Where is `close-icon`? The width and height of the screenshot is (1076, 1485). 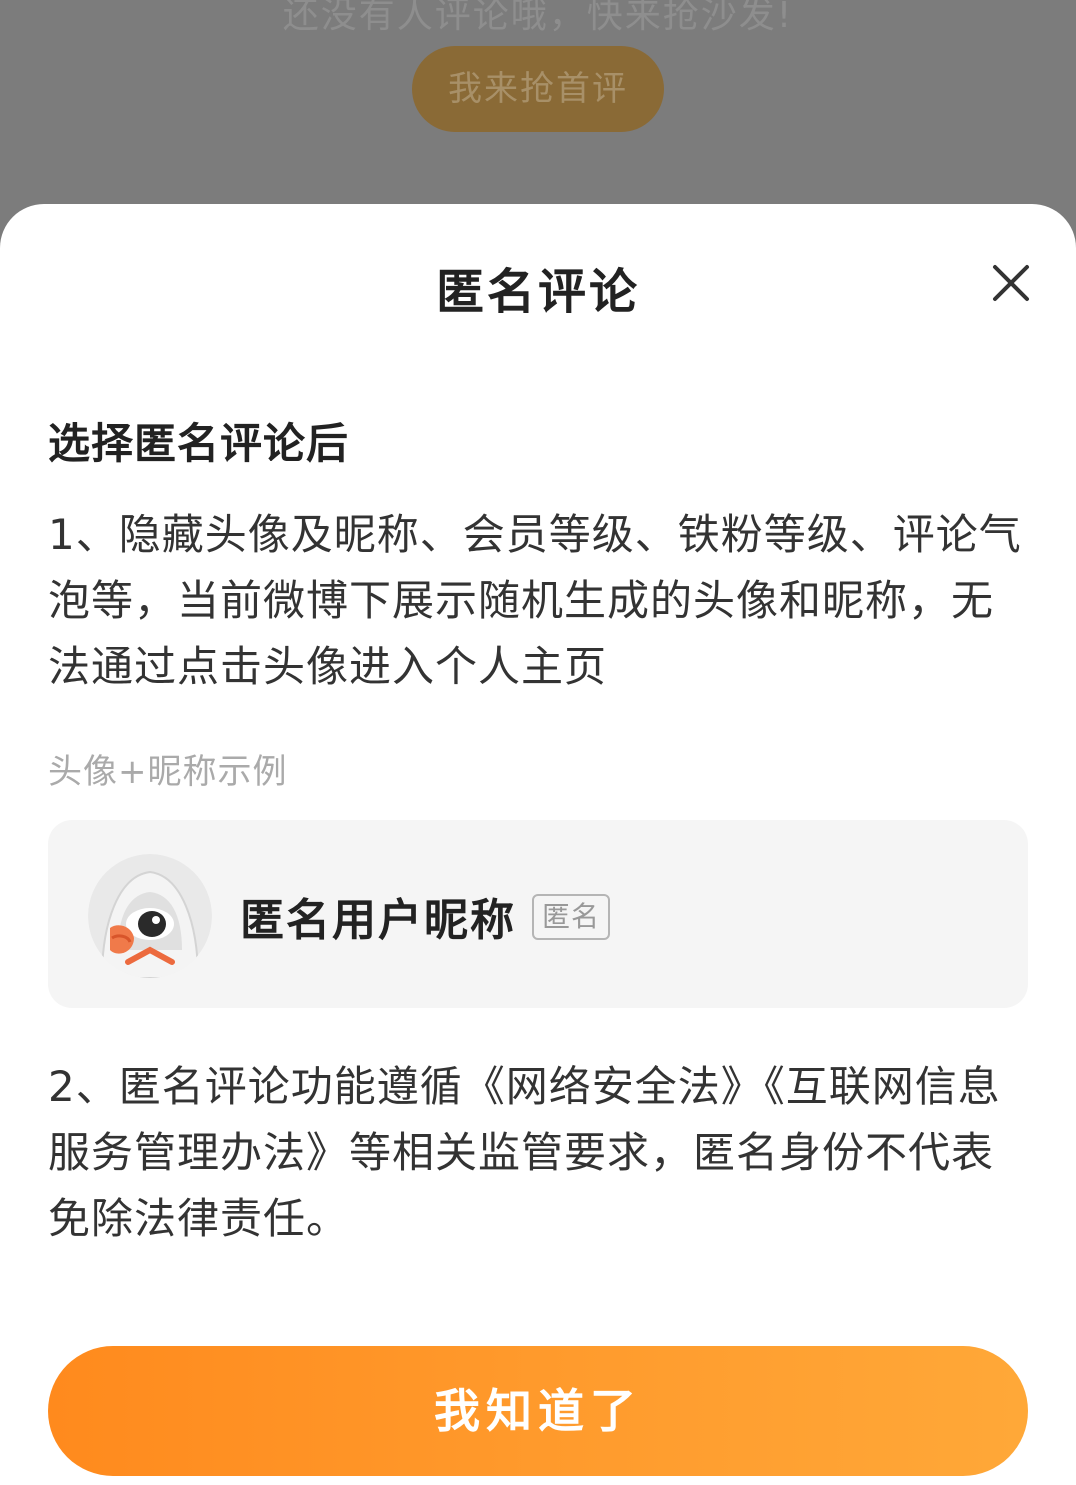
close-icon is located at coordinates (1011, 283).